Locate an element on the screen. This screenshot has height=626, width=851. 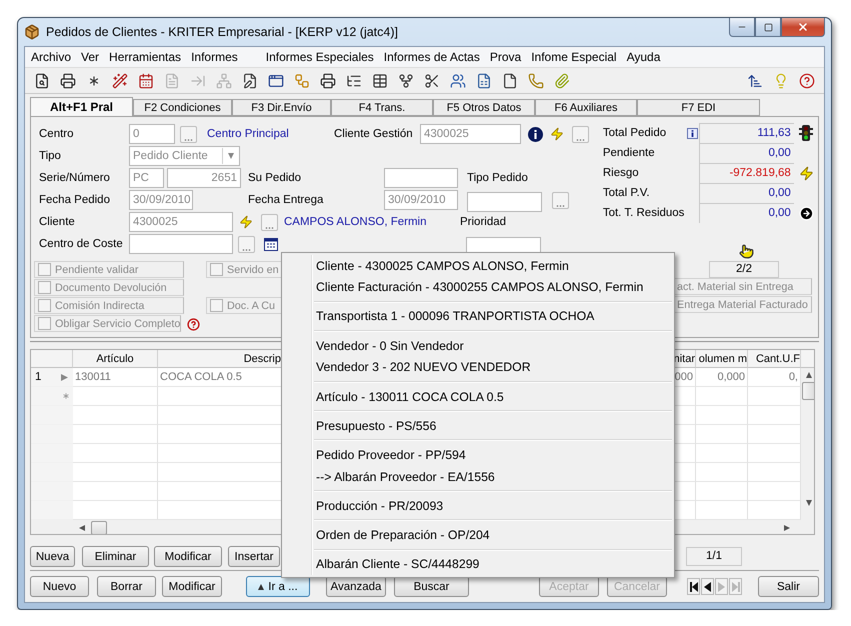
field-label: Fecha Entrega is located at coordinates (286, 200).